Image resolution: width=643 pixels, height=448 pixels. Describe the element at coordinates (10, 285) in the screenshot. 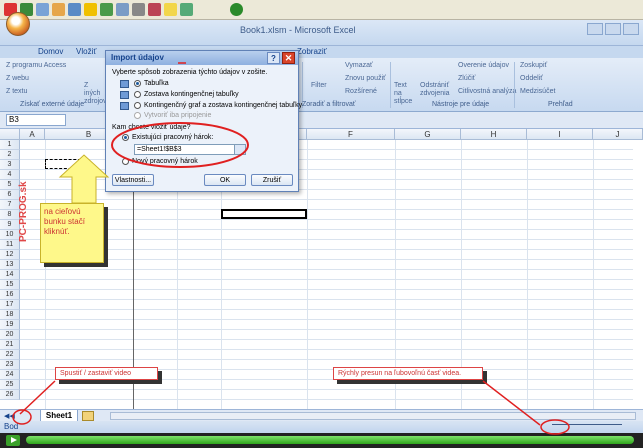

I see `row-header: 15` at that location.